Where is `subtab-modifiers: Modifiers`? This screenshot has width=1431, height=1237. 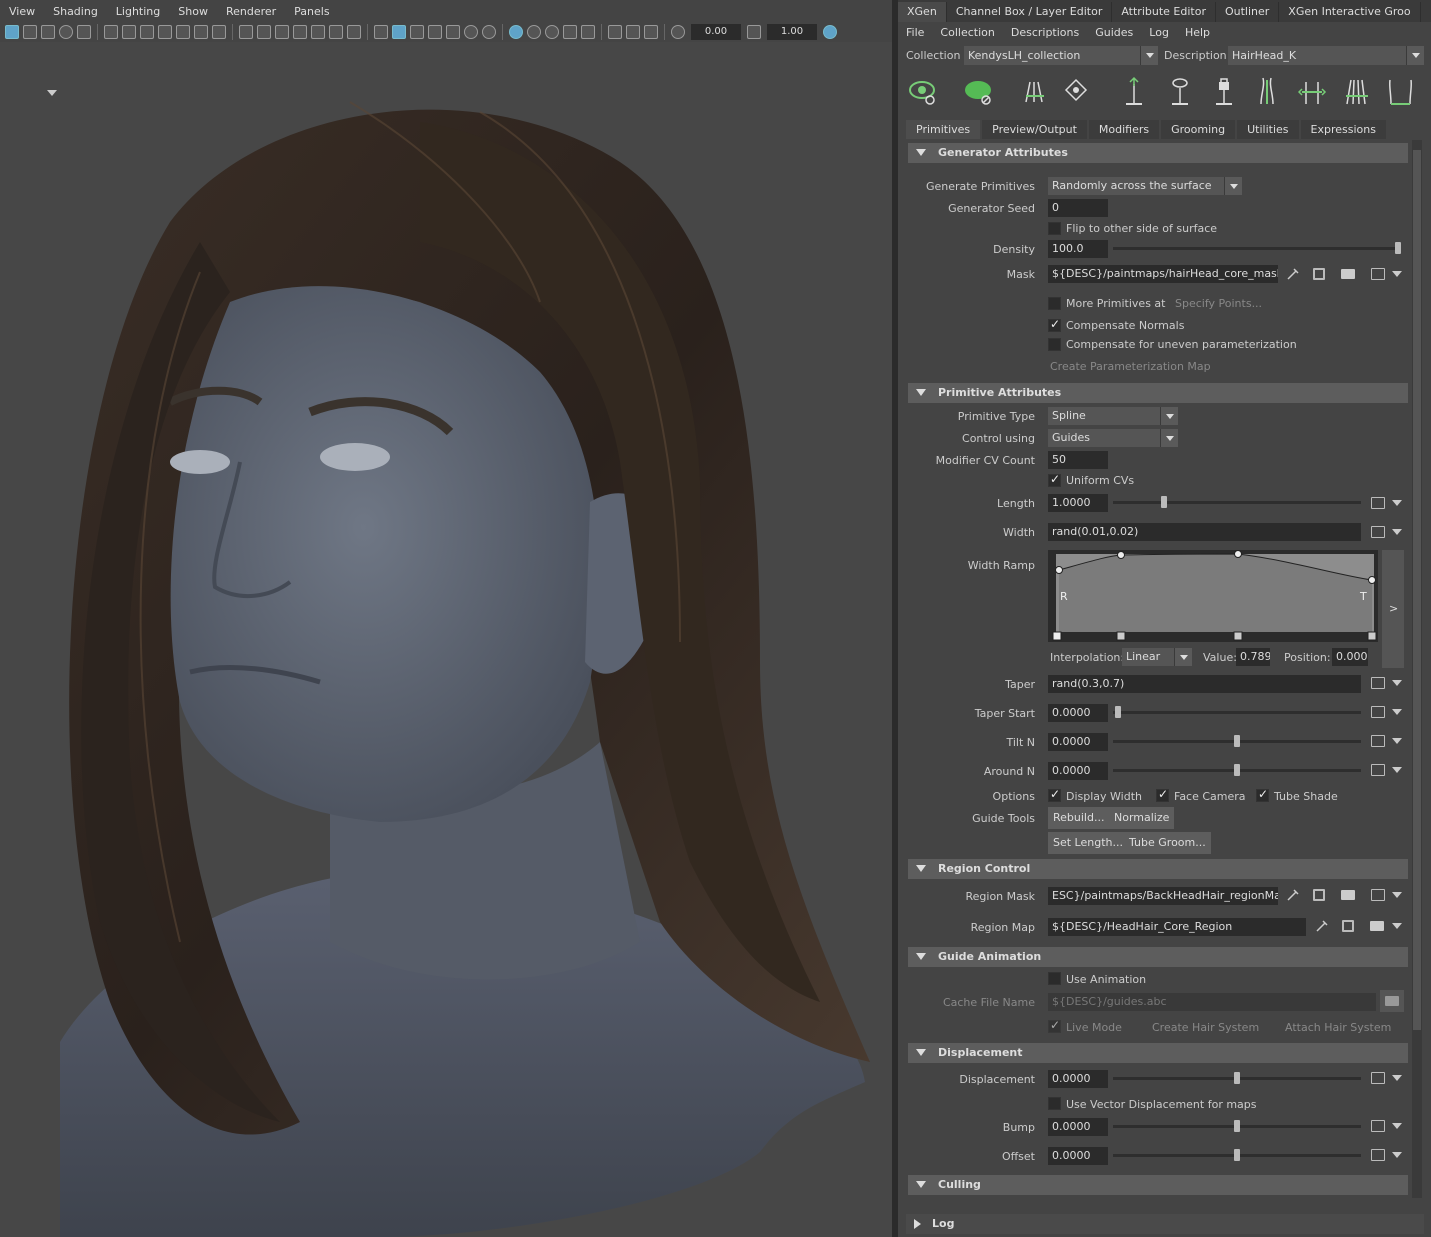
subtab-modifiers: Modifiers is located at coordinates (1124, 129).